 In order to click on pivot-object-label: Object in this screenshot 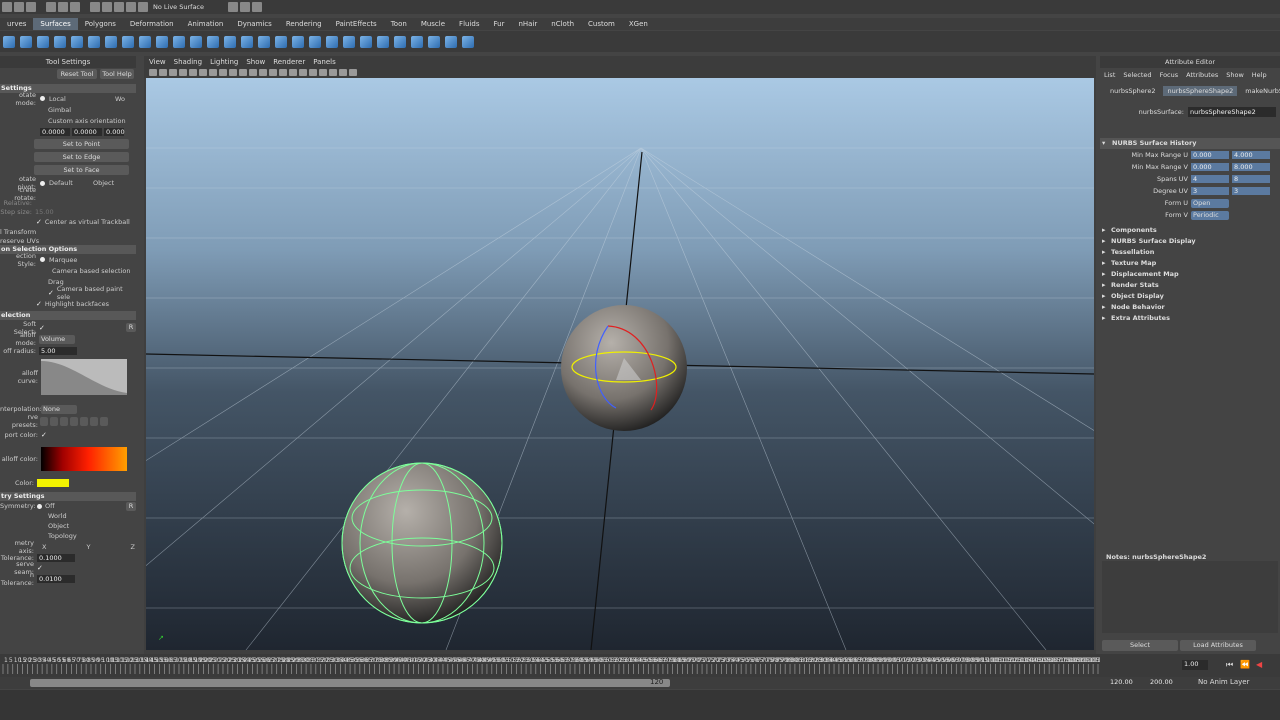, I will do `click(103, 183)`.